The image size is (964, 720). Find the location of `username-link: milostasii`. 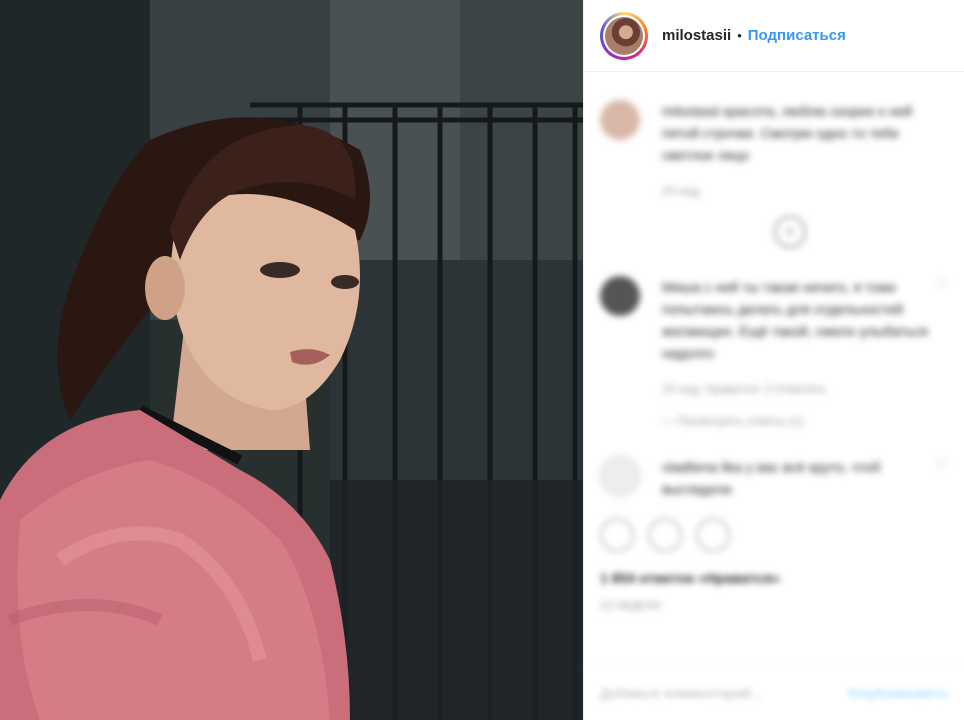

username-link: milostasii is located at coordinates (696, 35).